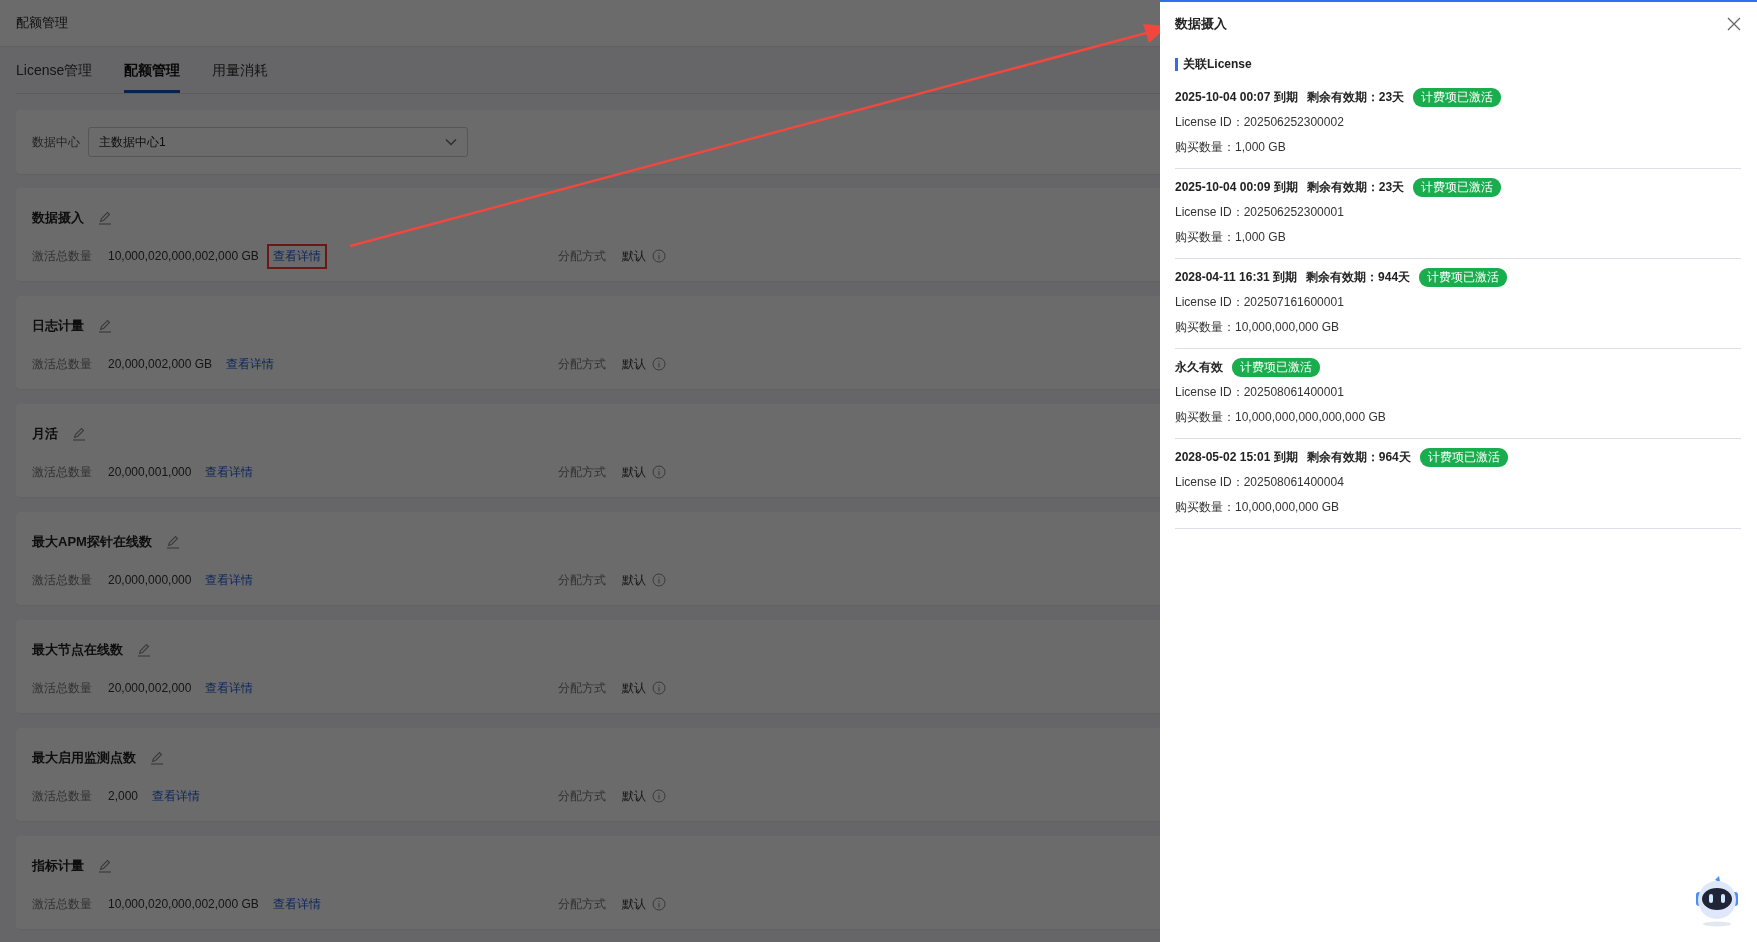 This screenshot has width=1757, height=942. I want to click on quota-title: 数据摄入, so click(58, 218).